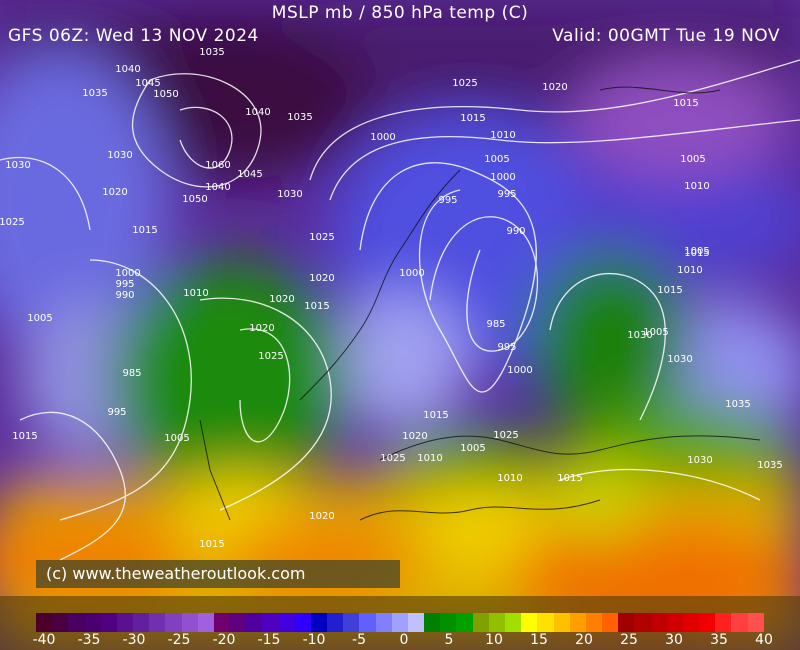 The image size is (800, 650). What do you see at coordinates (400, 13) in the screenshot?
I see `map-title: MSLP mb / 850 hPa temp (C)` at bounding box center [400, 13].